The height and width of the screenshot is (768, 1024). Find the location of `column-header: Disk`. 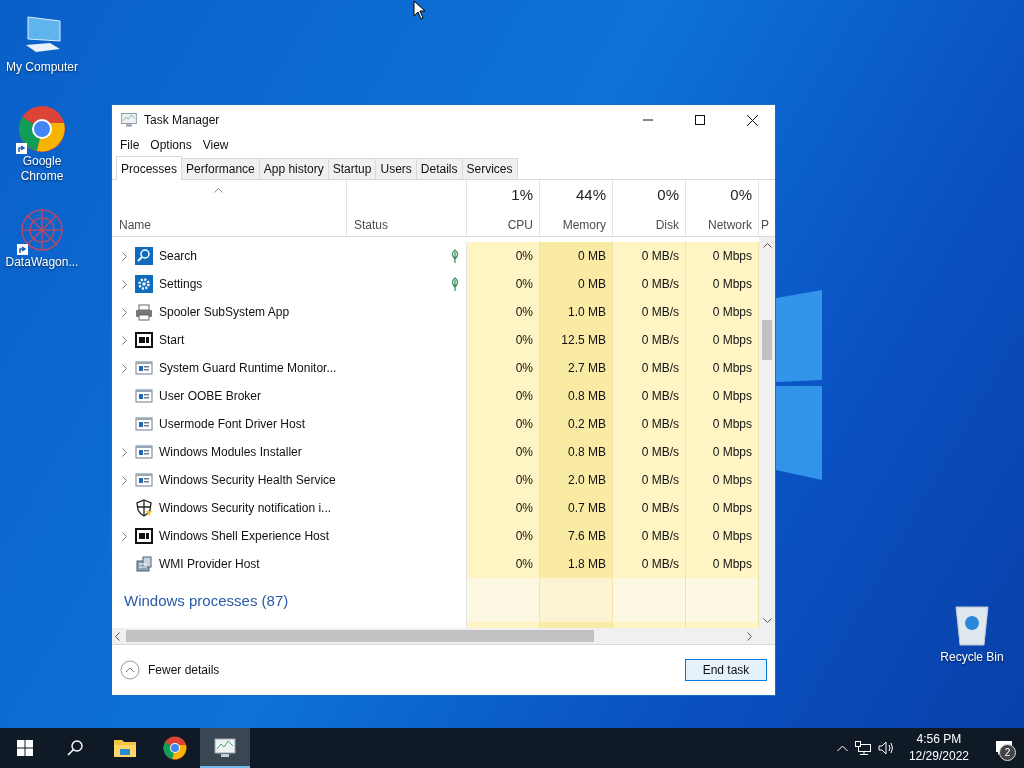

column-header: Disk is located at coordinates (667, 225).